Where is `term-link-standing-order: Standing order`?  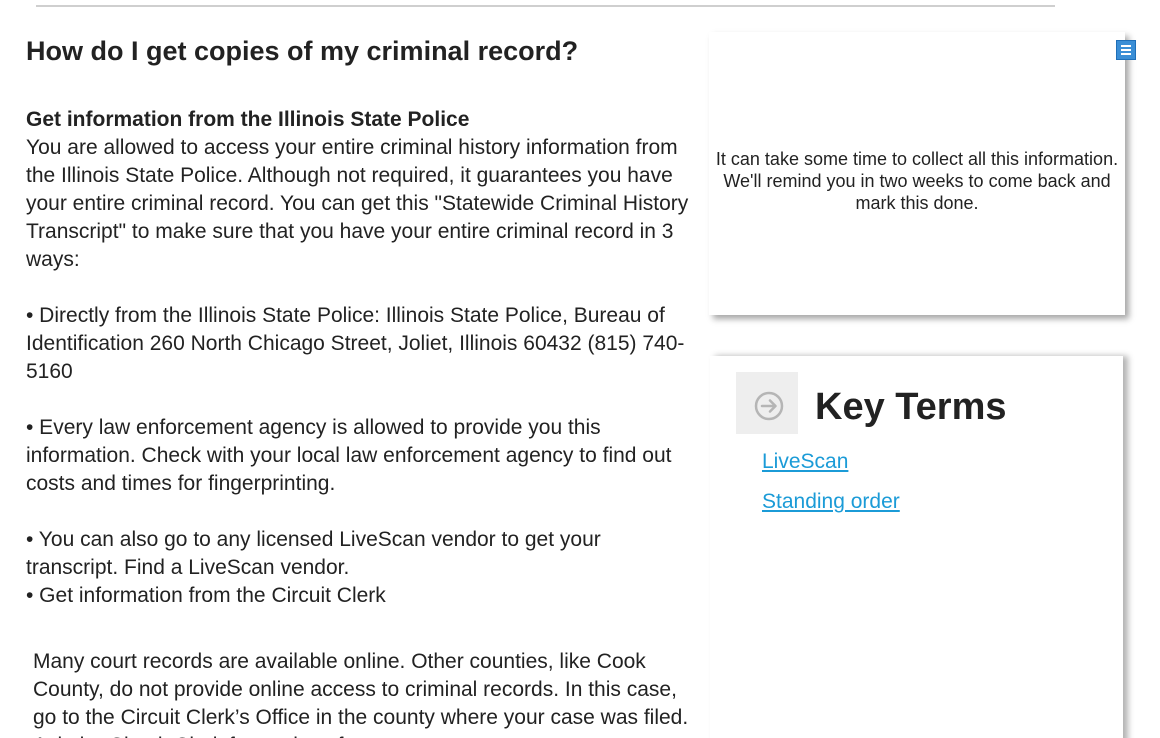 term-link-standing-order: Standing order is located at coordinates (831, 502).